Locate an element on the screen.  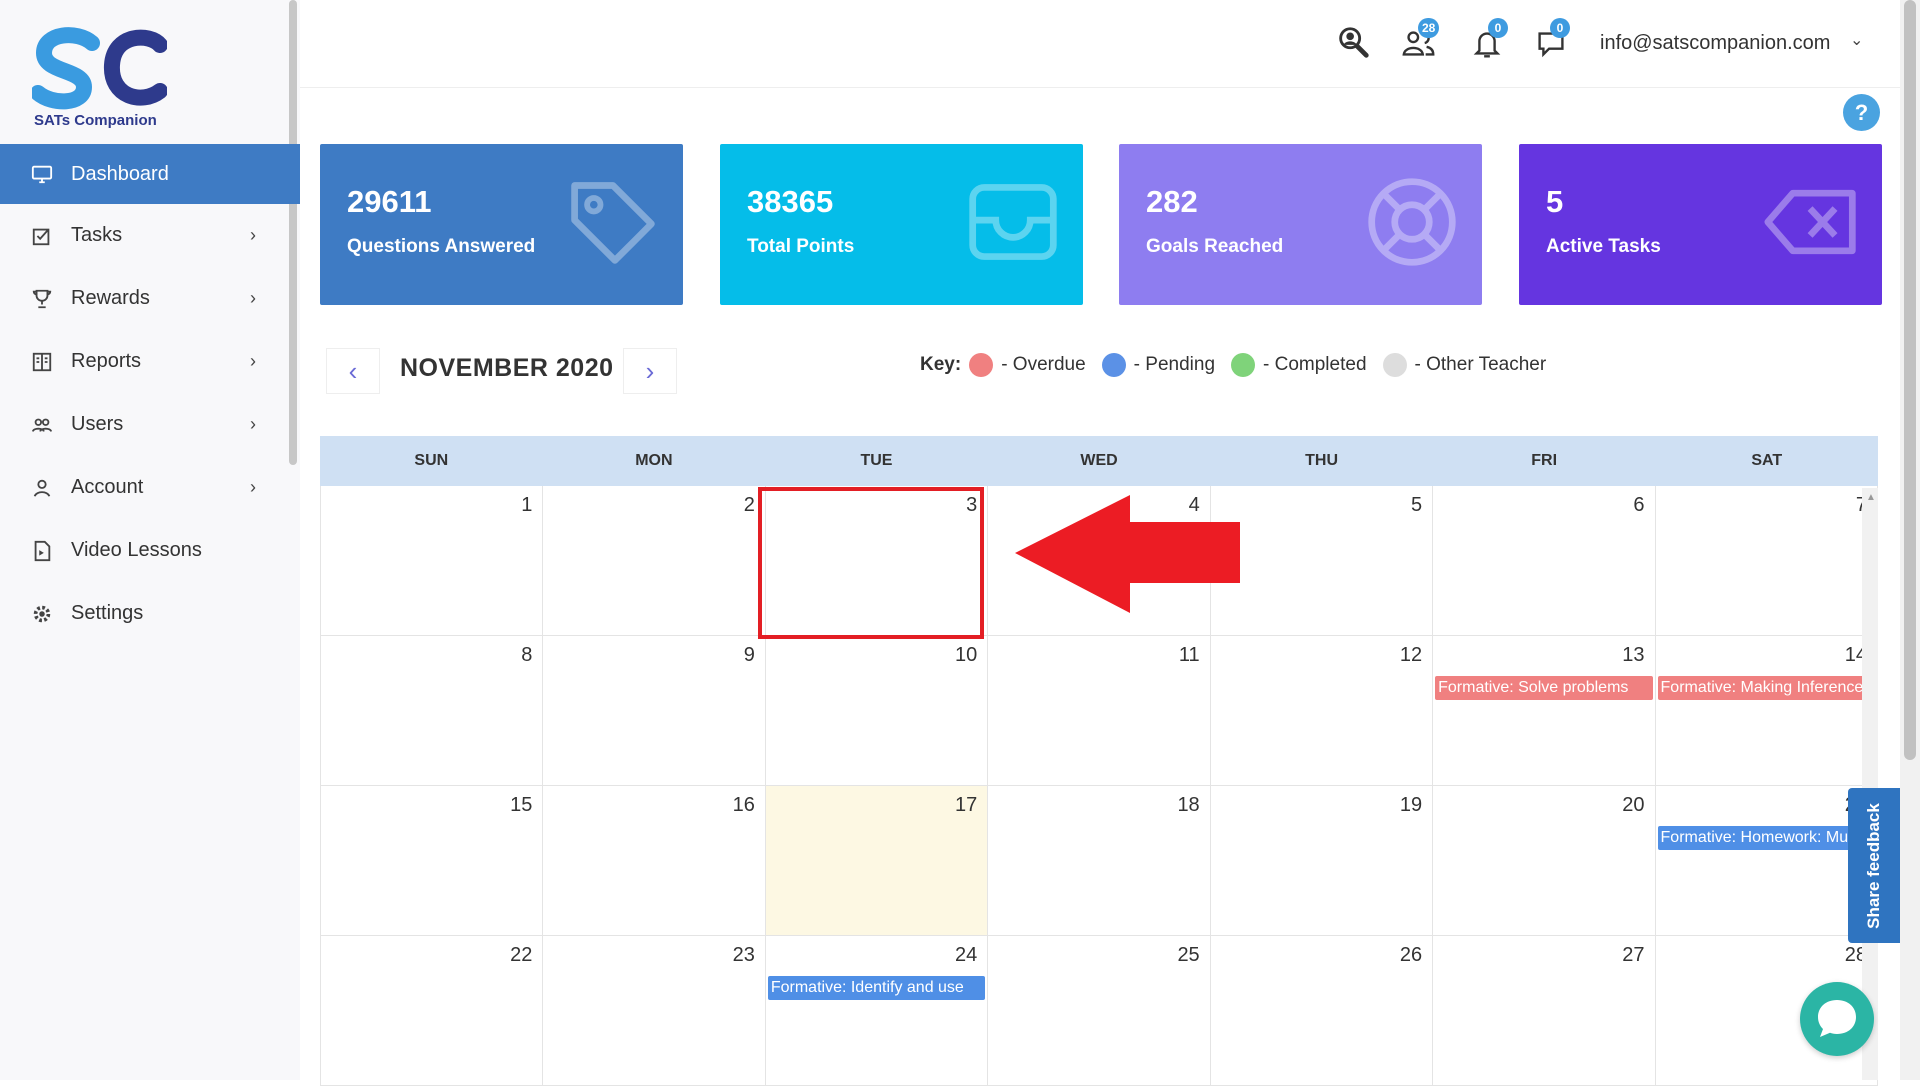
calendar-day-cell: 11 is located at coordinates (1098, 711).